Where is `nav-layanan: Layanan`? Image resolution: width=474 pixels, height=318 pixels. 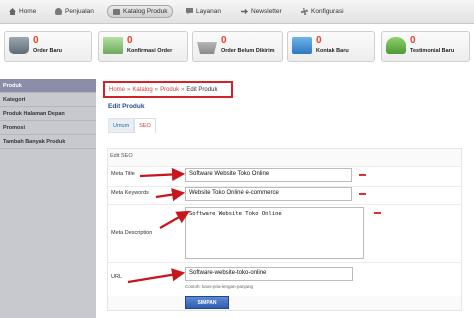 nav-layanan: Layanan is located at coordinates (203, 11).